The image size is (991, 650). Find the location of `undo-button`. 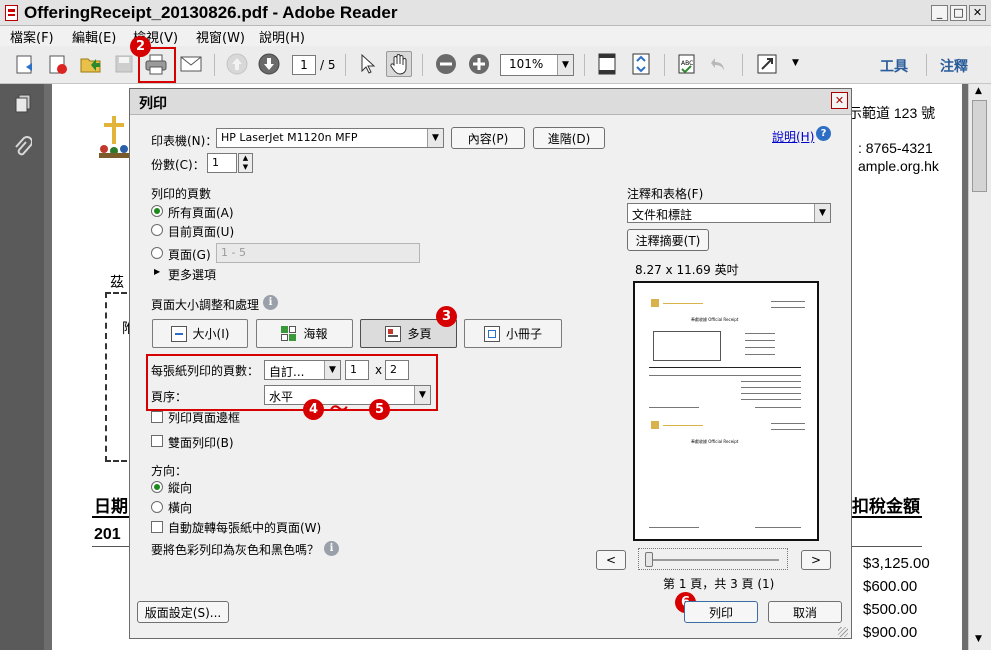

undo-button is located at coordinates (719, 64).